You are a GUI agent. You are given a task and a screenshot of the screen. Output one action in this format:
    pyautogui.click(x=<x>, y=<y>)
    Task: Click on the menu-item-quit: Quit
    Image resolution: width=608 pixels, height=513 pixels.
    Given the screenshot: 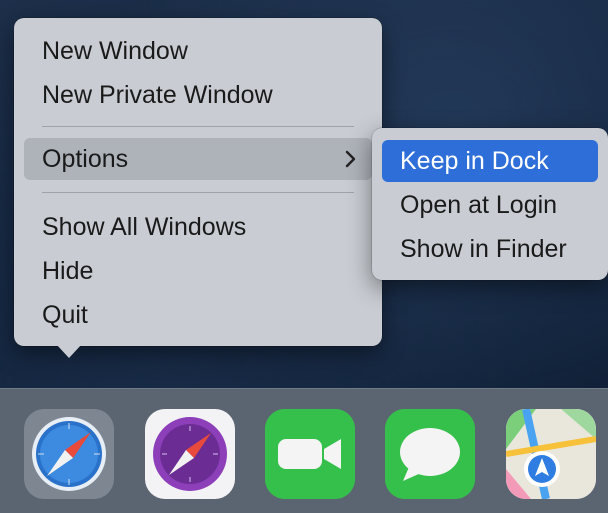 What is the action you would take?
    pyautogui.click(x=198, y=315)
    